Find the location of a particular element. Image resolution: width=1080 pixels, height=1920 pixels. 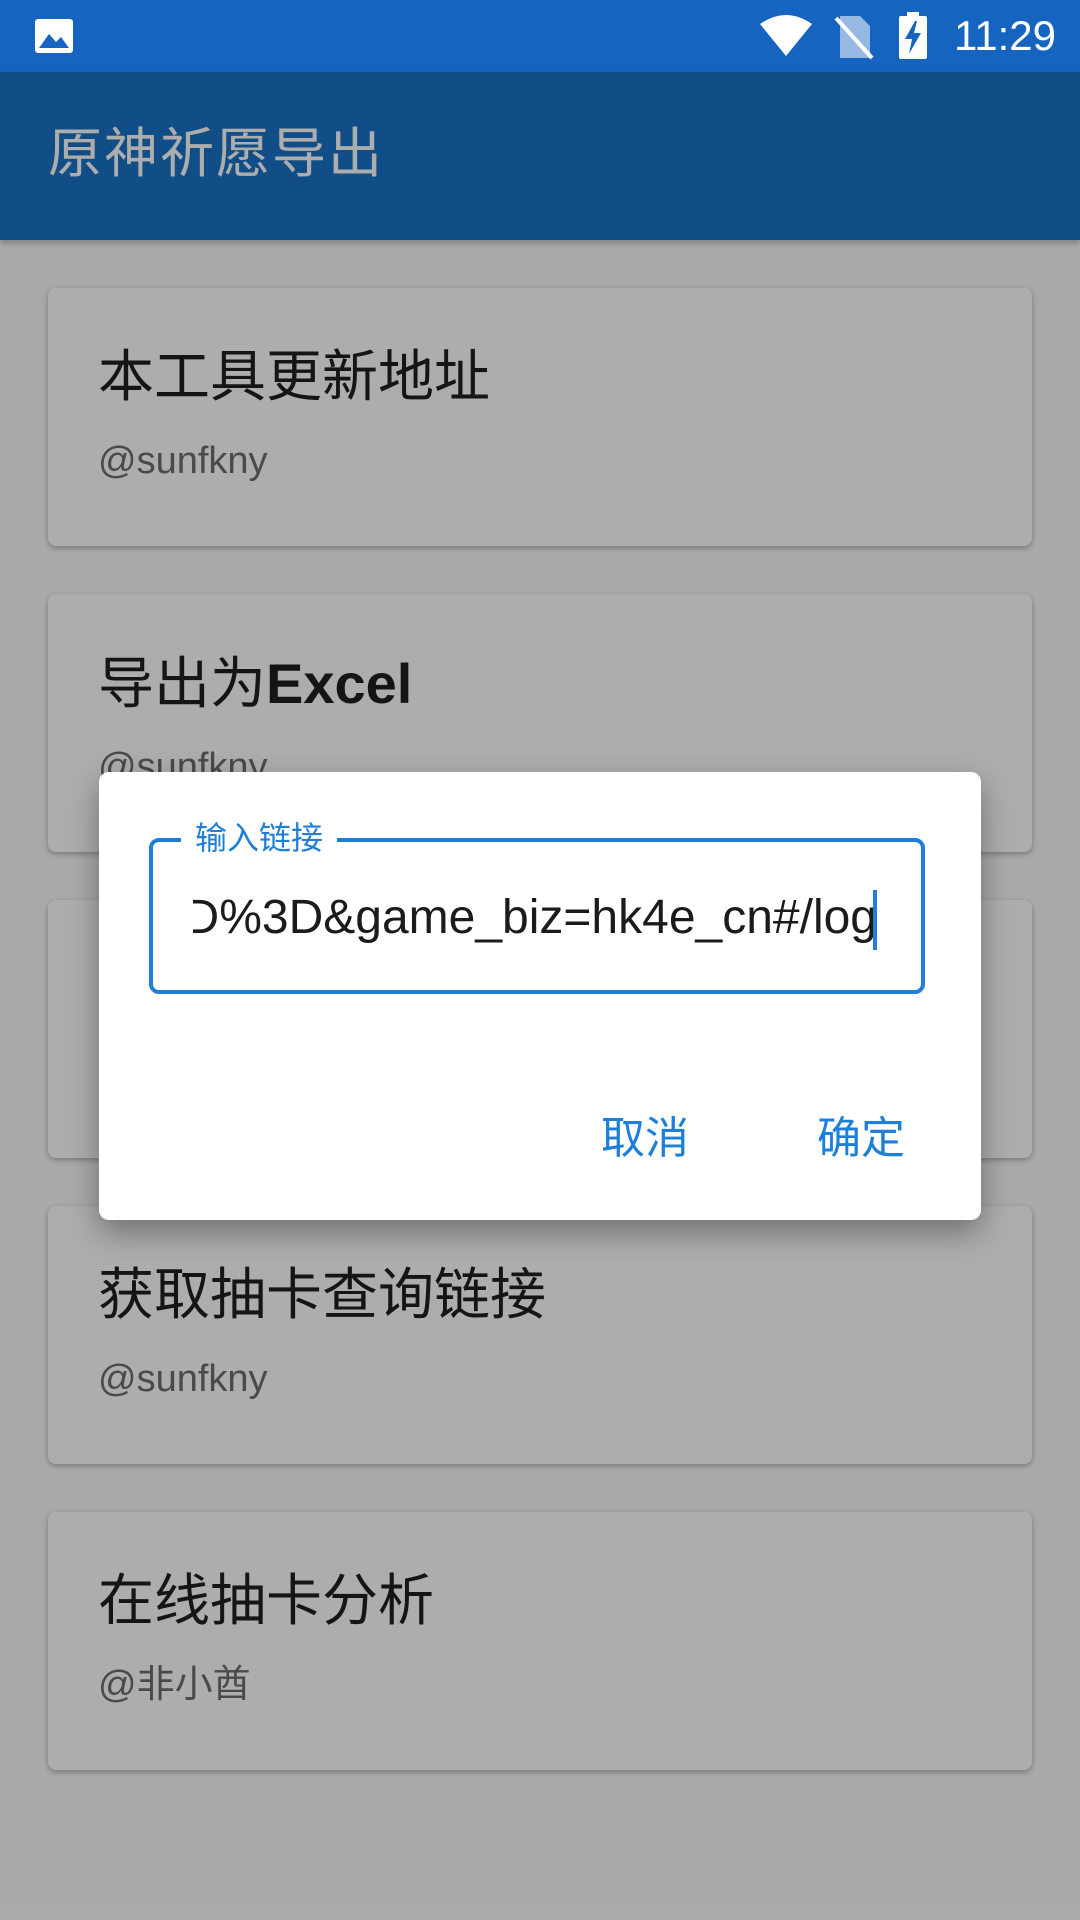

link-input-label: 输入链接 is located at coordinates (259, 838).